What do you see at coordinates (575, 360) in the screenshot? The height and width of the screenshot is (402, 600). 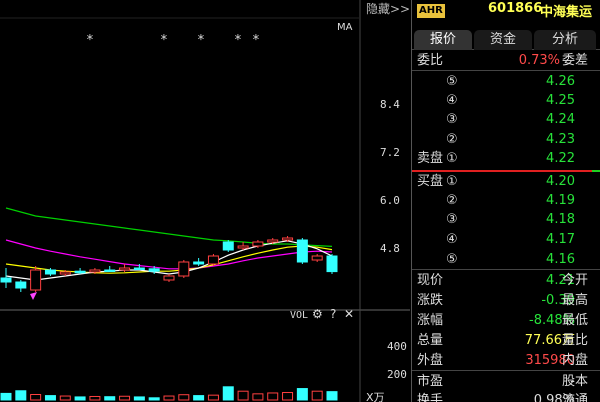 I see `stat-label-2: 内盘` at bounding box center [575, 360].